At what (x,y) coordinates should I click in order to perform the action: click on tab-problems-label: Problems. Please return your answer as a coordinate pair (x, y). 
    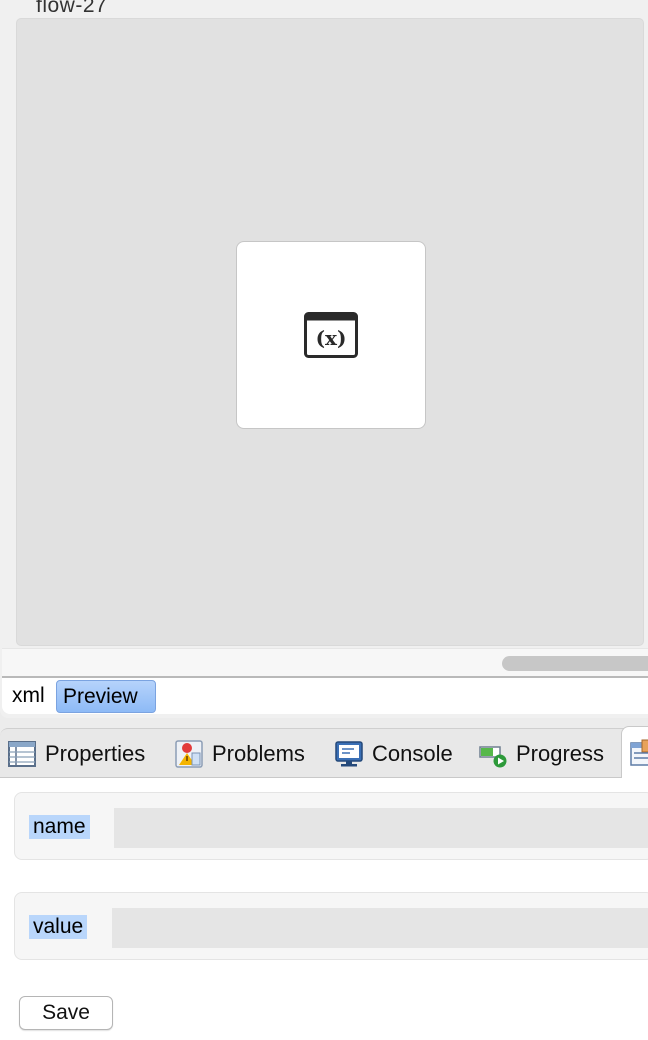
    Looking at the image, I should click on (258, 753).